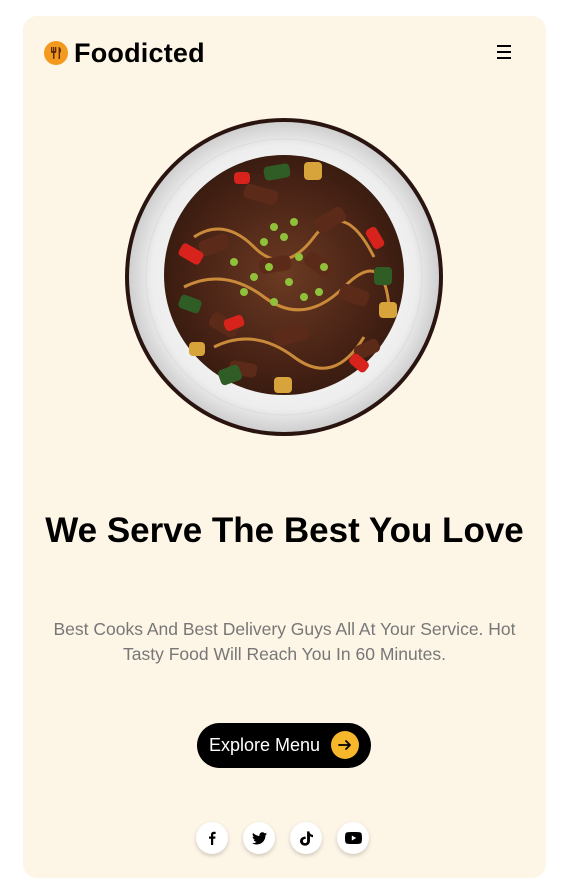 The height and width of the screenshot is (887, 564). I want to click on header: Foodicted, so click(124, 53).